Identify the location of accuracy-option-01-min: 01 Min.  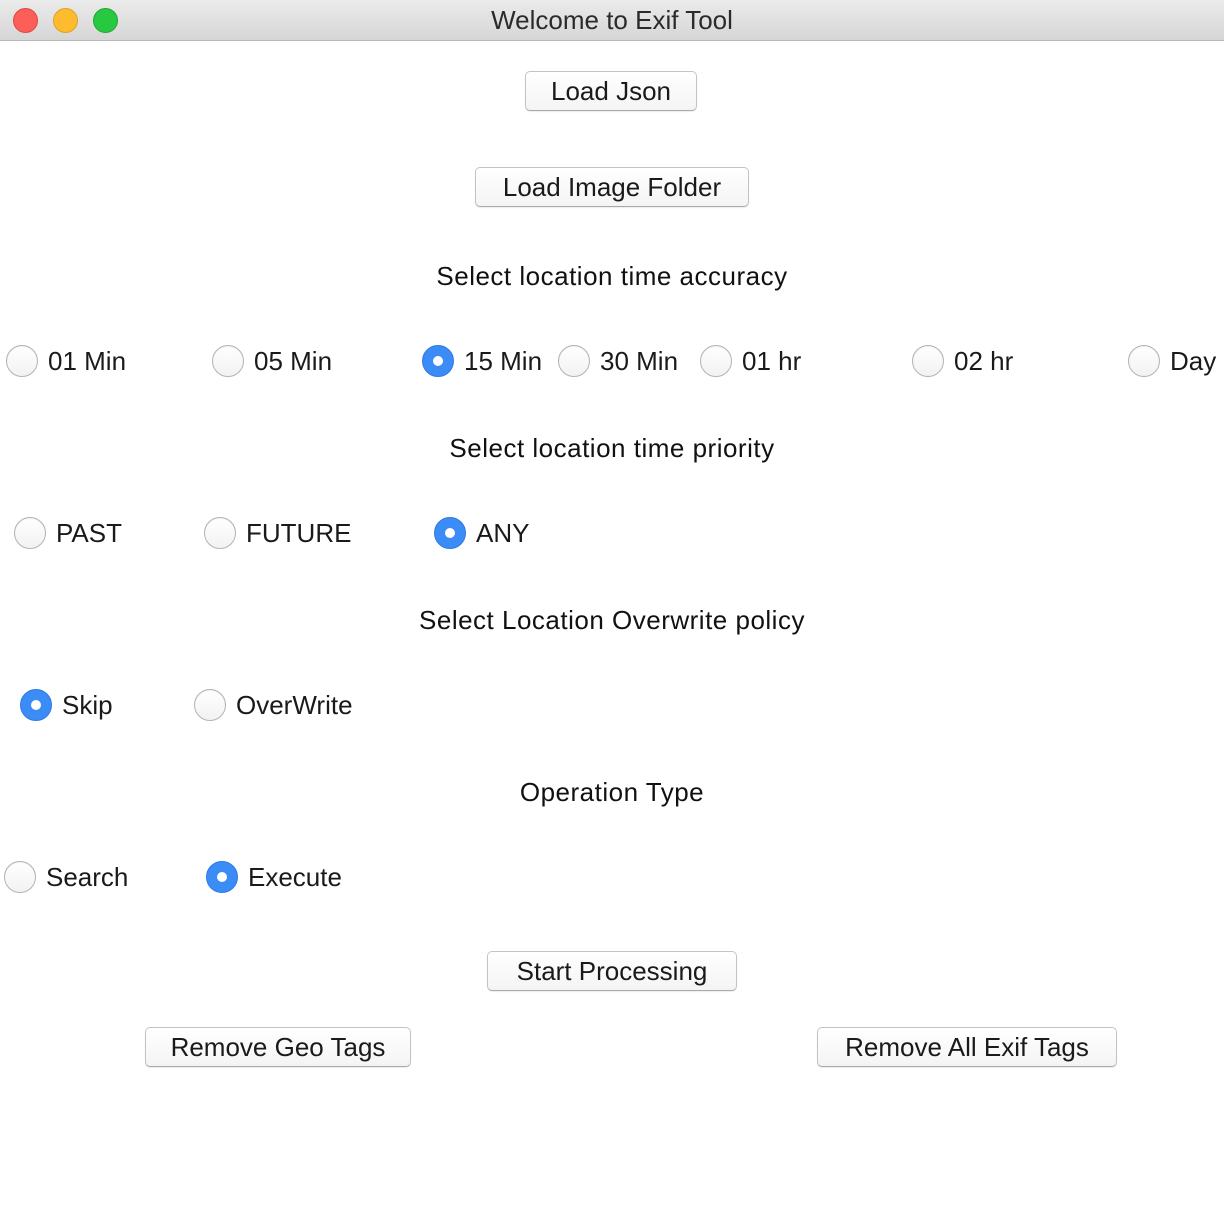
(66, 361).